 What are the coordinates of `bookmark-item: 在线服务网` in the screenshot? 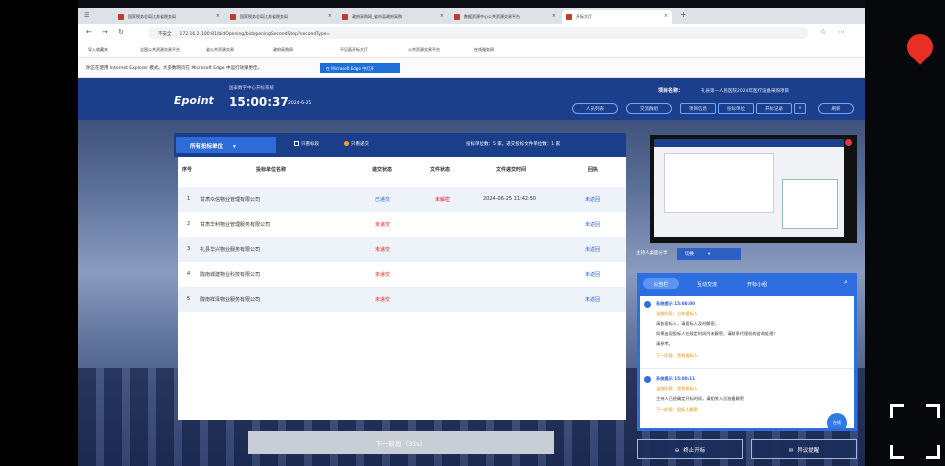 It's located at (484, 50).